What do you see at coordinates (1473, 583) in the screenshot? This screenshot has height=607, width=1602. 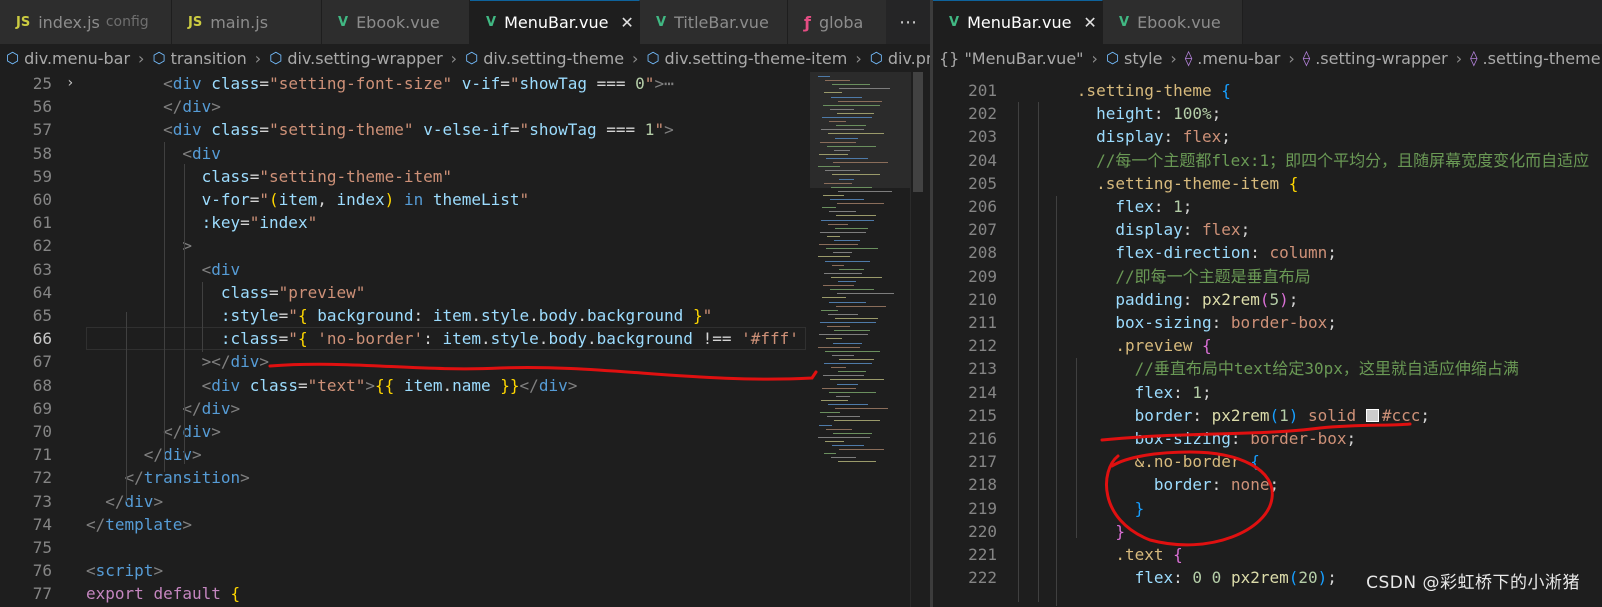 I see `watermark: CSDN @彩虹桥下的小淅猪` at bounding box center [1473, 583].